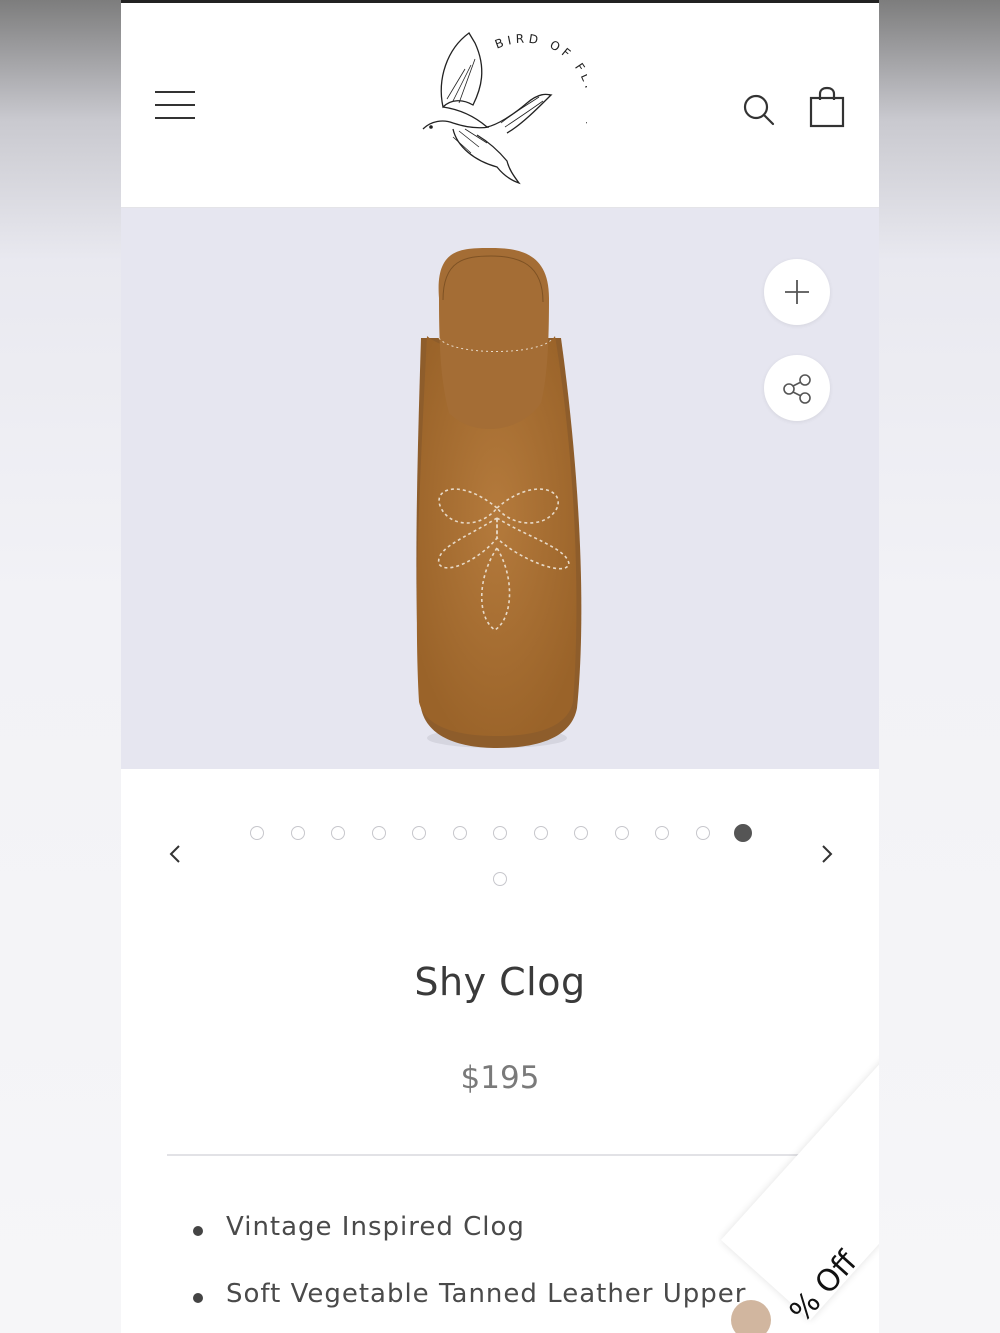 The height and width of the screenshot is (1333, 1000). I want to click on feature-text: Vintage Inspired Clog, so click(375, 1227).